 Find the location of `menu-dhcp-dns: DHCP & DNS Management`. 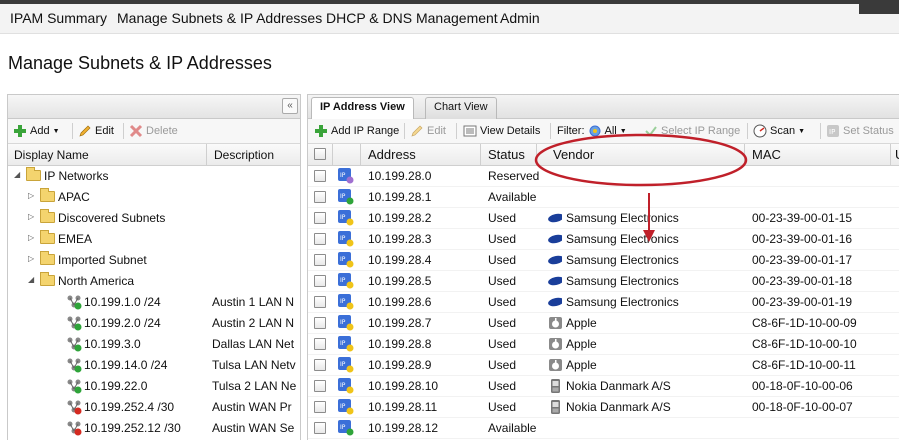

menu-dhcp-dns: DHCP & DNS Management is located at coordinates (412, 18).